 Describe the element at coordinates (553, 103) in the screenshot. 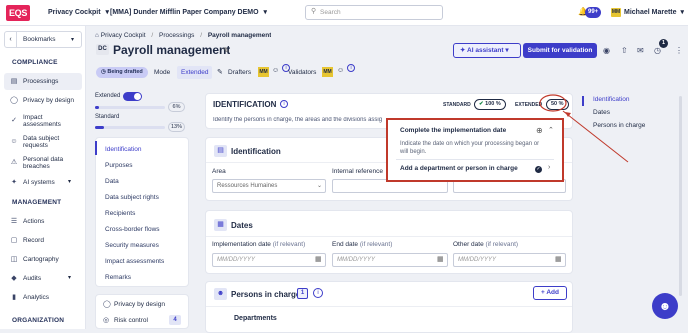

I see `highlight-ellipse` at that location.